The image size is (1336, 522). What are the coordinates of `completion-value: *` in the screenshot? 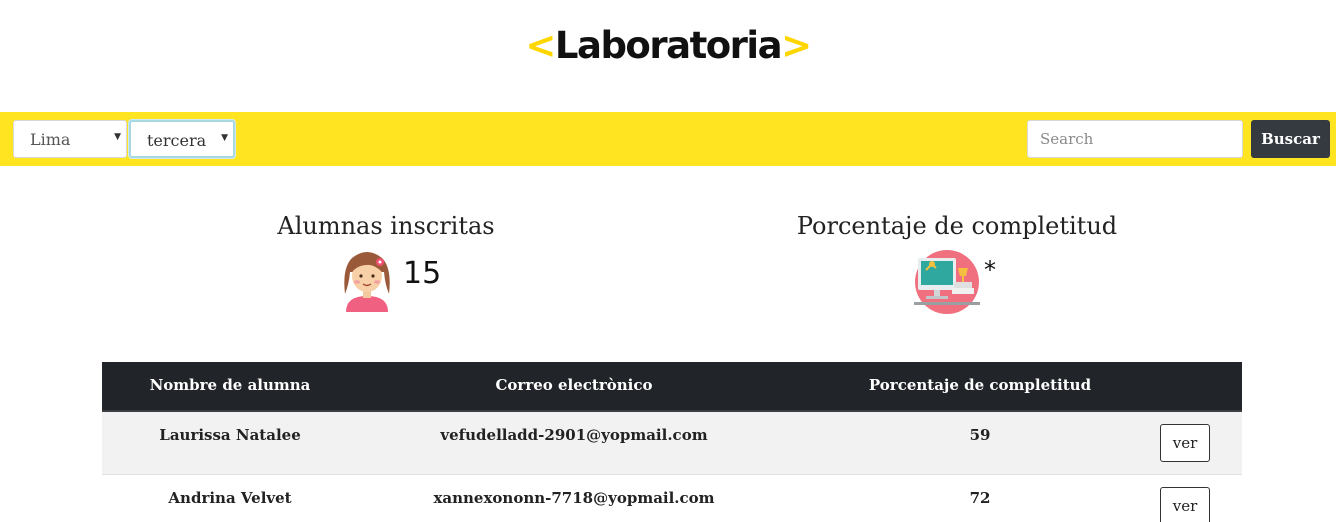 It's located at (990, 270).